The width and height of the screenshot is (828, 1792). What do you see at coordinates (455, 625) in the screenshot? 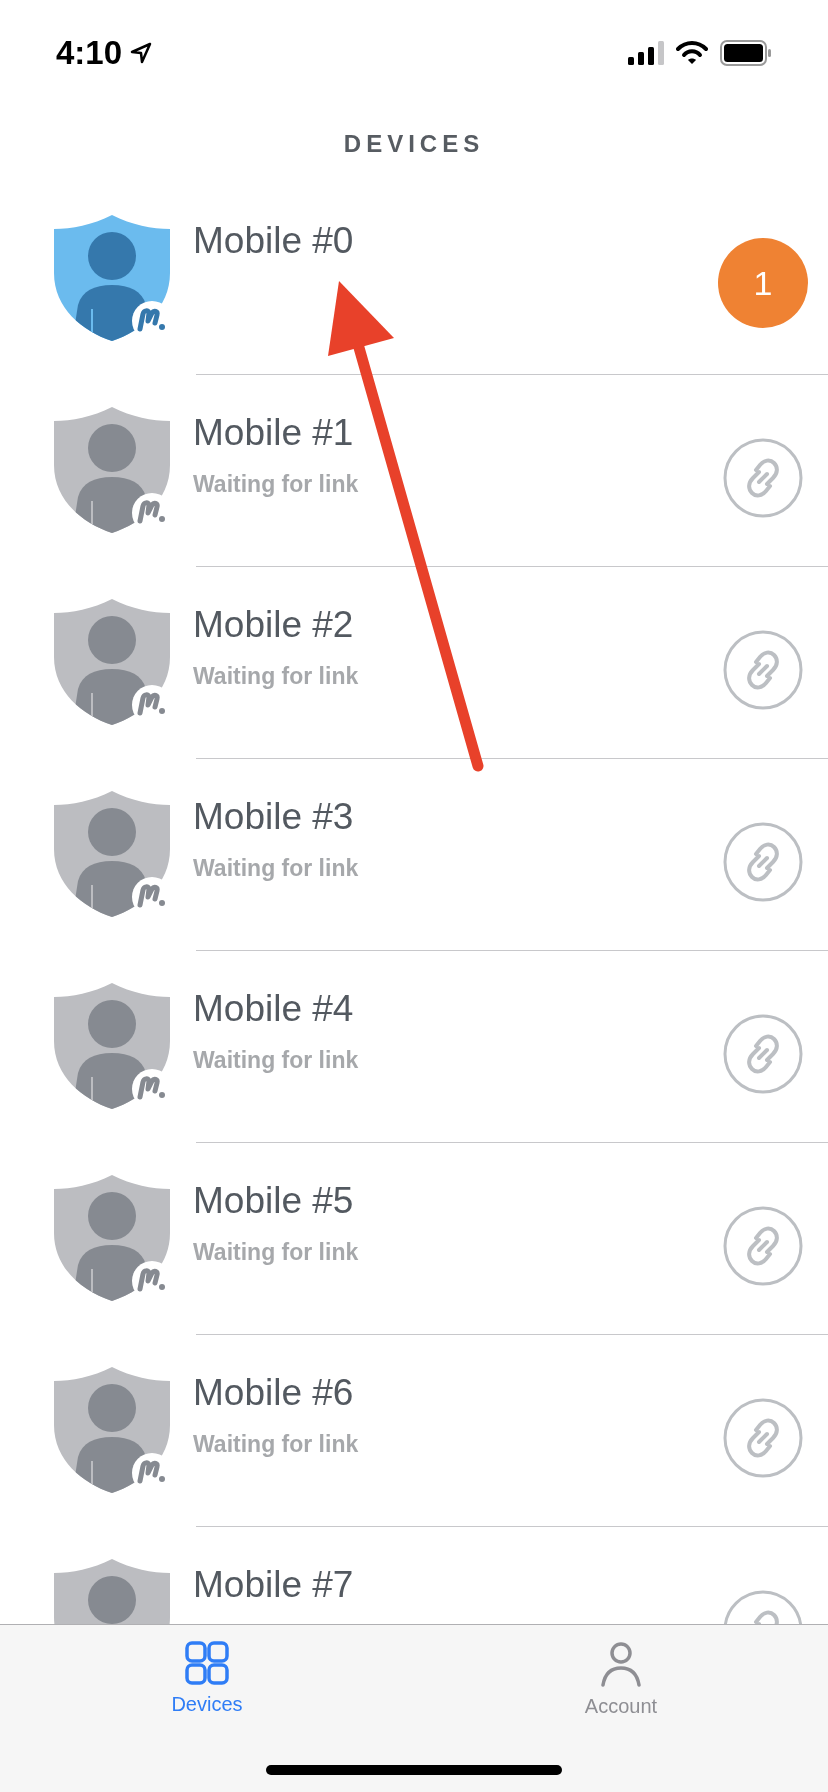
I see `device-name: Mobile #2` at bounding box center [455, 625].